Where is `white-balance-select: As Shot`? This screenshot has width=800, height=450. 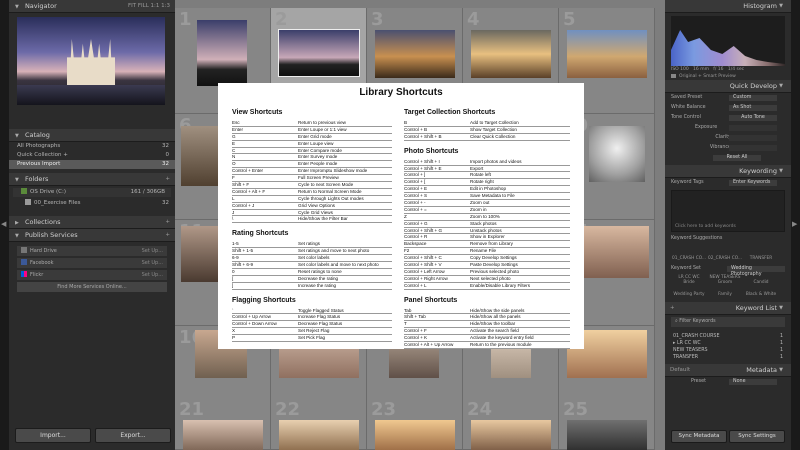 white-balance-select: As Shot is located at coordinates (753, 108).